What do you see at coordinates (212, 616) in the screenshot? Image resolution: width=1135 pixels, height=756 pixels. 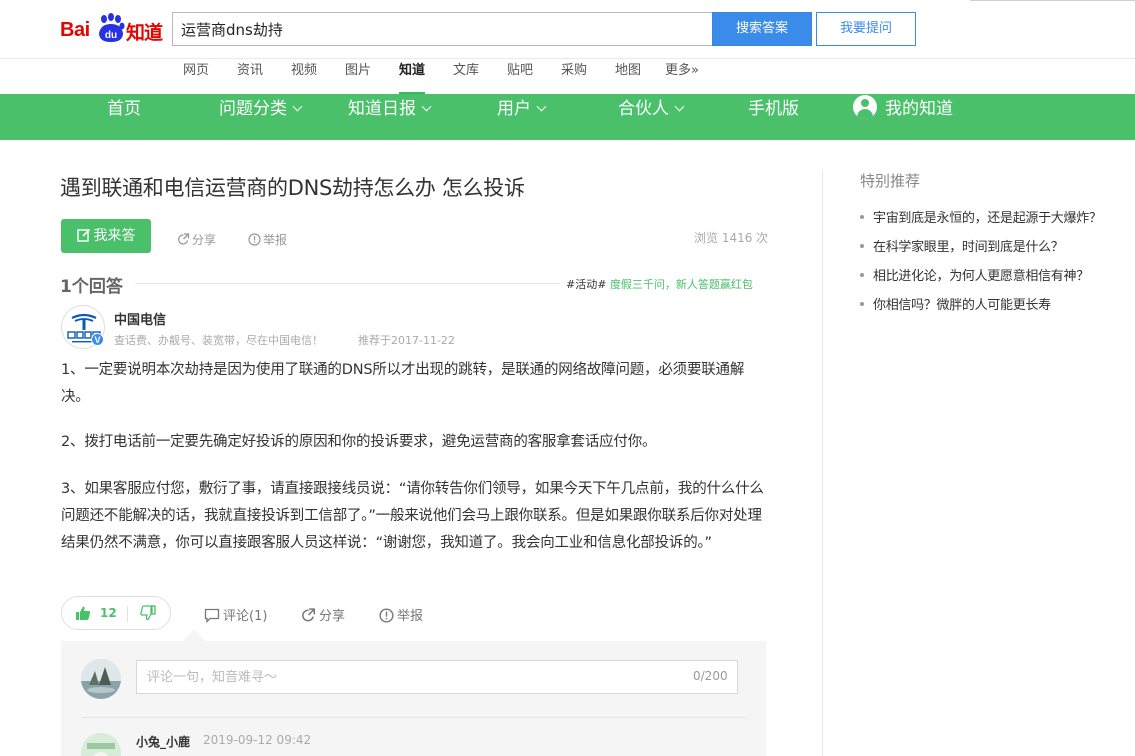 I see `comment-icon` at bounding box center [212, 616].